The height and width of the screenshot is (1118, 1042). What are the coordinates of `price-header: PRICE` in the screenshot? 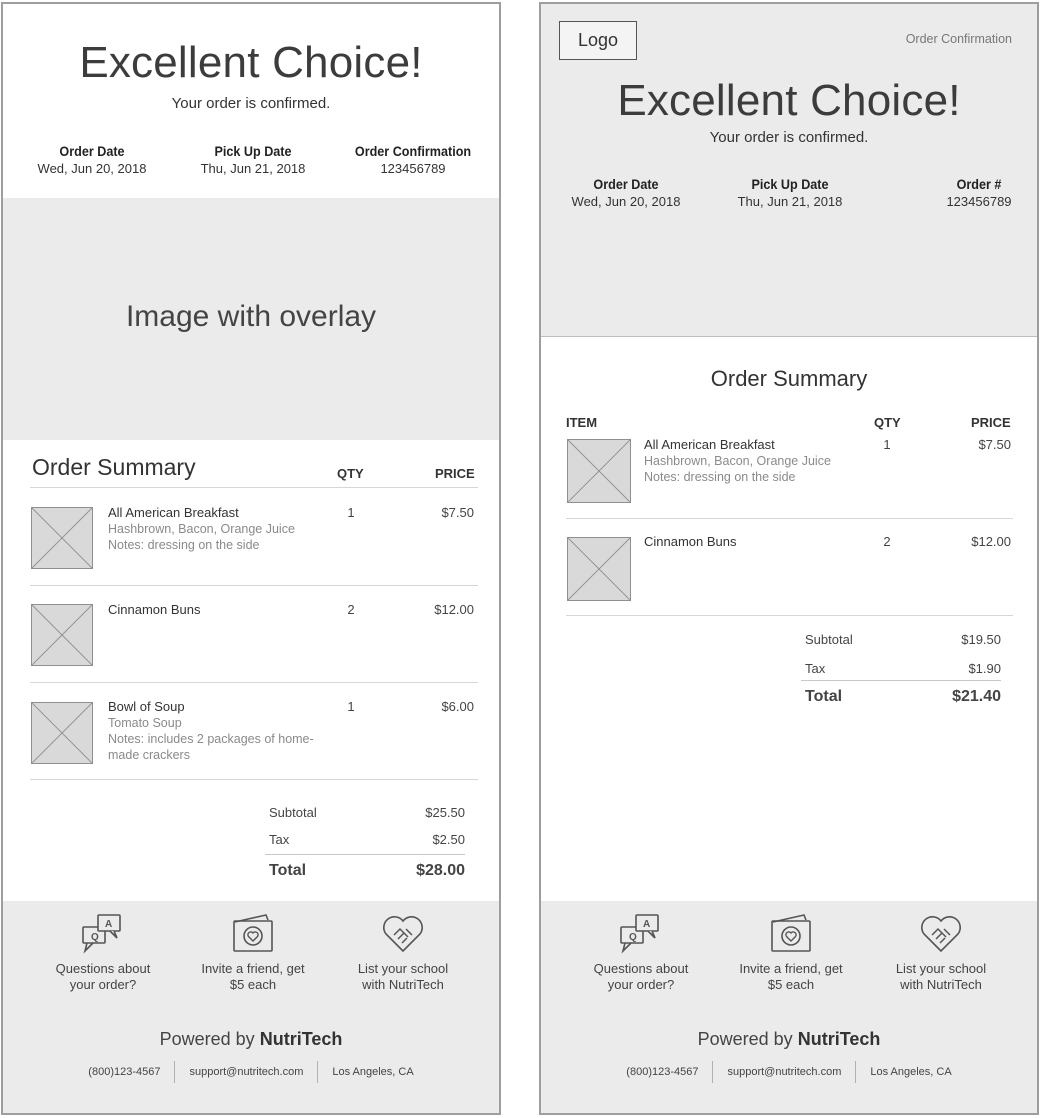 It's located at (455, 473).